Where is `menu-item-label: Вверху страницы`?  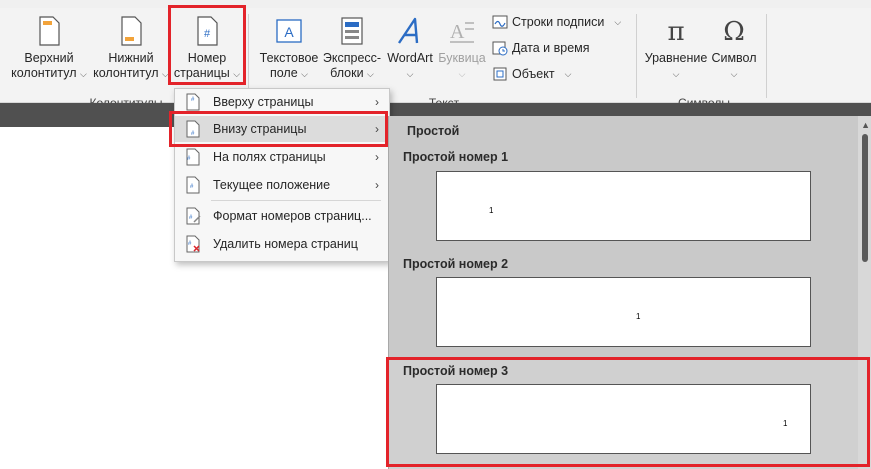 menu-item-label: Вверху страницы is located at coordinates (263, 102).